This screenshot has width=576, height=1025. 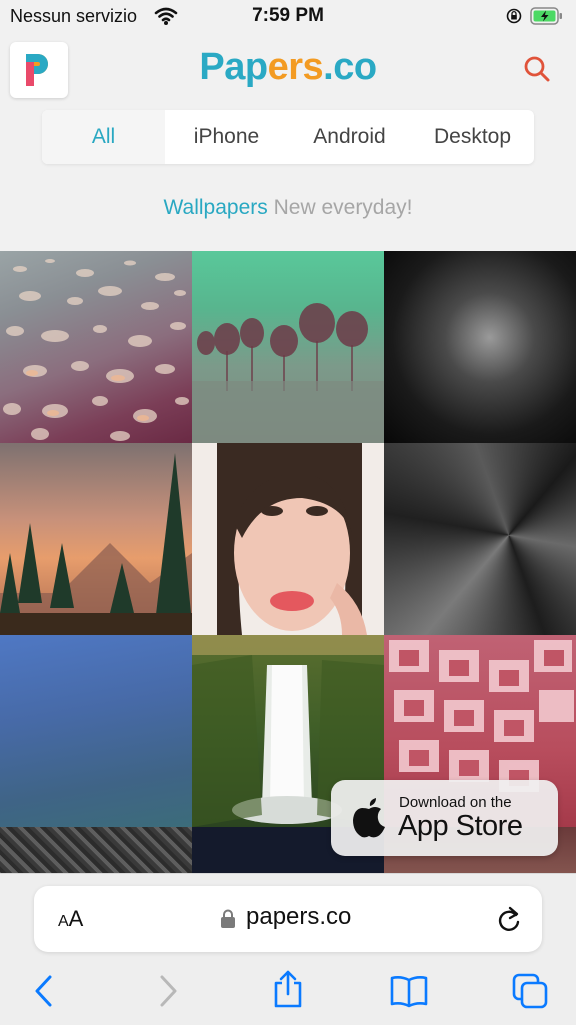 I want to click on padlock-icon, so click(x=228, y=921).